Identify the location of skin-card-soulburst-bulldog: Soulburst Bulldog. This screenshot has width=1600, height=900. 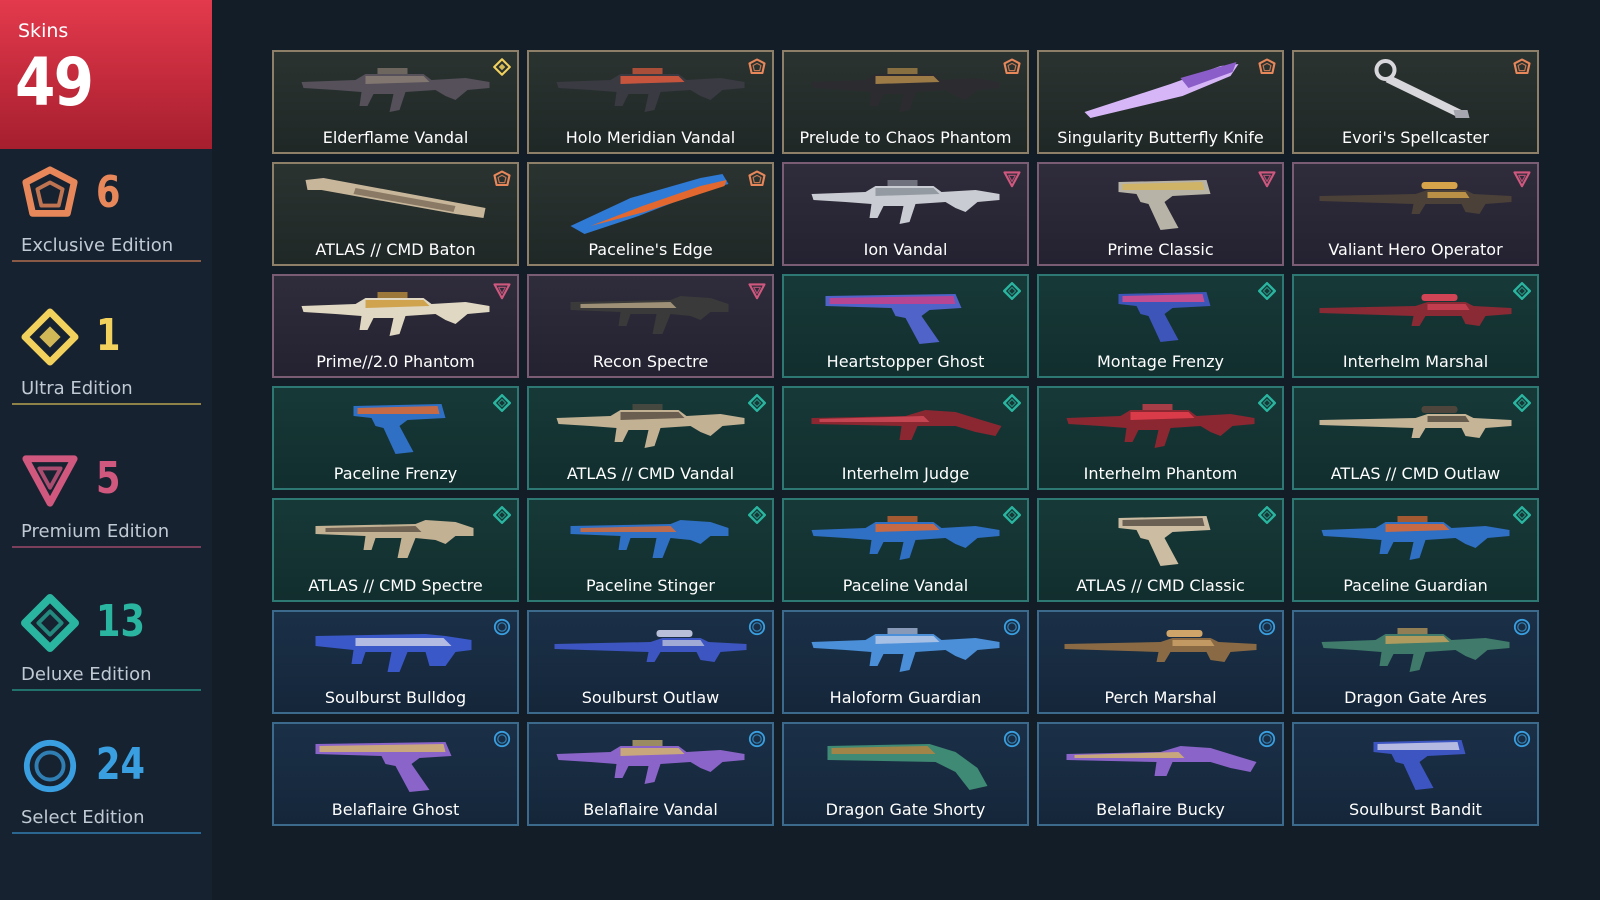
(395, 662).